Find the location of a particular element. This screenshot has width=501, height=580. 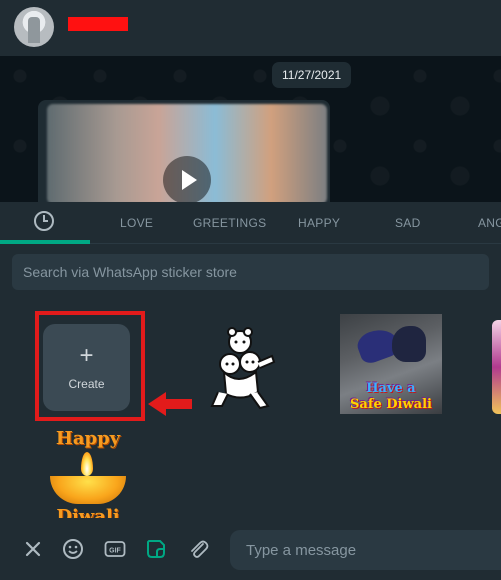

sticker-partial is located at coordinates (496, 367).